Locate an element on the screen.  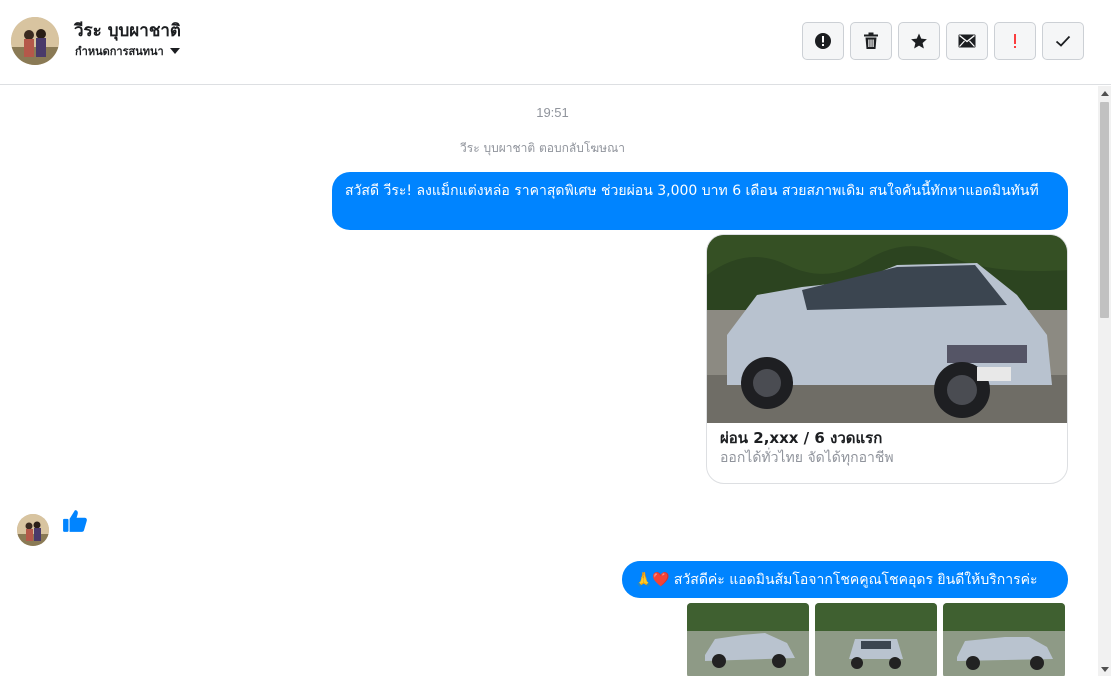
checkmark-icon is located at coordinates (1063, 41).